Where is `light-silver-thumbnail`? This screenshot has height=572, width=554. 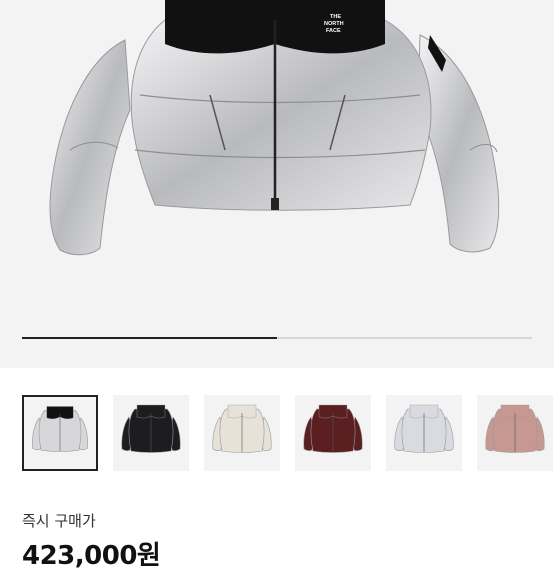 light-silver-thumbnail is located at coordinates (424, 433).